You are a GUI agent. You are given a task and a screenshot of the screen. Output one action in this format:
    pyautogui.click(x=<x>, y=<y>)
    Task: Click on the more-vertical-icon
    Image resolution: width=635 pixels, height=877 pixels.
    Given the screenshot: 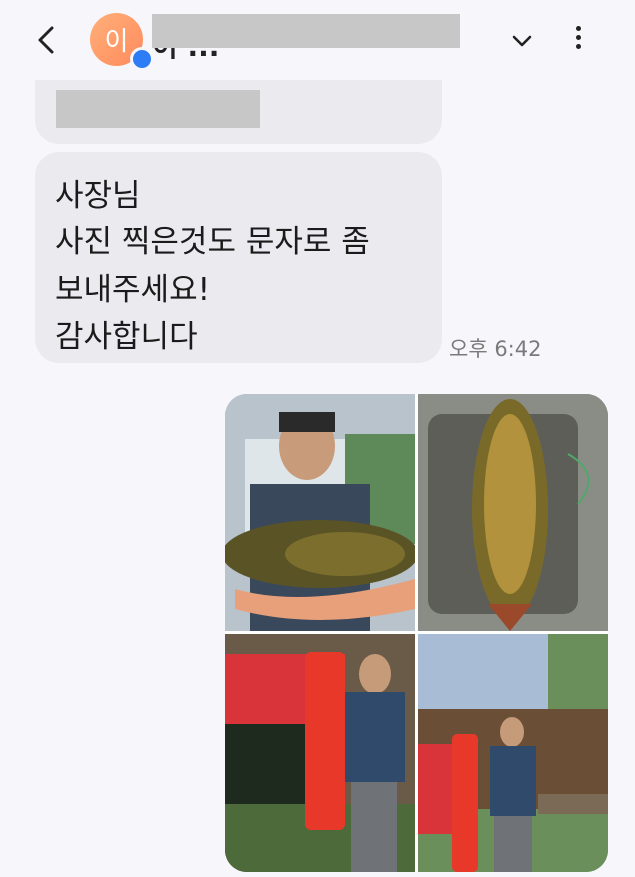 What is the action you would take?
    pyautogui.click(x=578, y=37)
    